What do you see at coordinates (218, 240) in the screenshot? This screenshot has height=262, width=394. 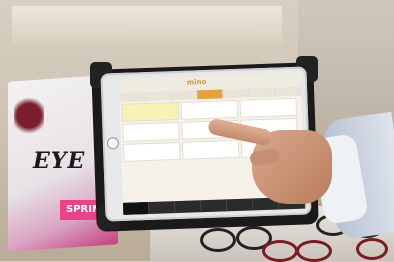 I see `eyeglasses` at bounding box center [218, 240].